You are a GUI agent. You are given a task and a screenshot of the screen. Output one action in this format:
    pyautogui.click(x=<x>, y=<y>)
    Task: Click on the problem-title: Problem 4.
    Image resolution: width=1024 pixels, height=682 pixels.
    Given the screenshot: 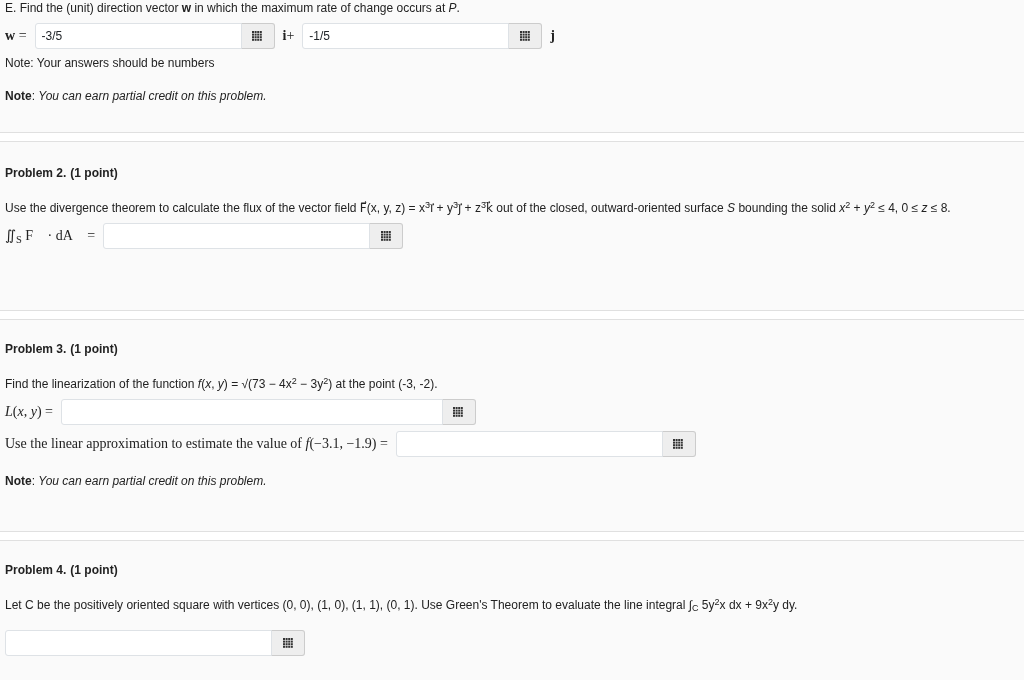 What is the action you would take?
    pyautogui.click(x=36, y=570)
    